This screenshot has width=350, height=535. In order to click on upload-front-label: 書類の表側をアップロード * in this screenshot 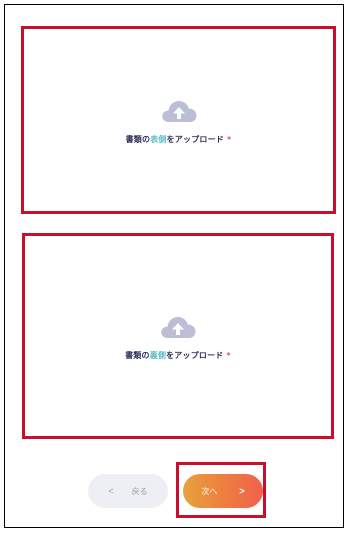, I will do `click(179, 139)`.